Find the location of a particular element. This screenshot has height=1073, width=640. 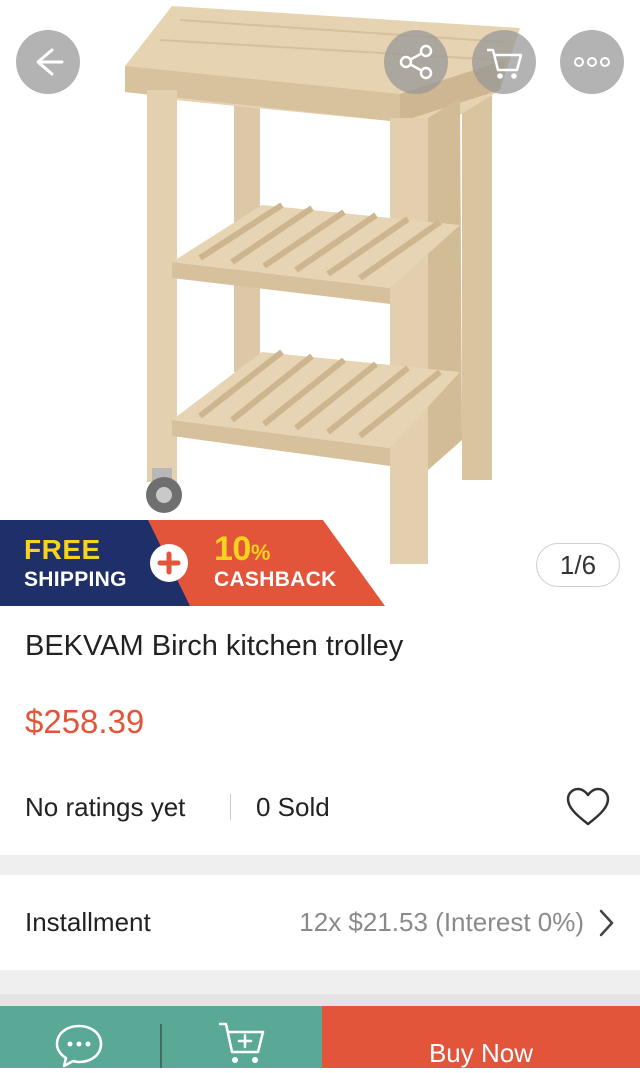

ratings-text: No ratings yet is located at coordinates (105, 807).